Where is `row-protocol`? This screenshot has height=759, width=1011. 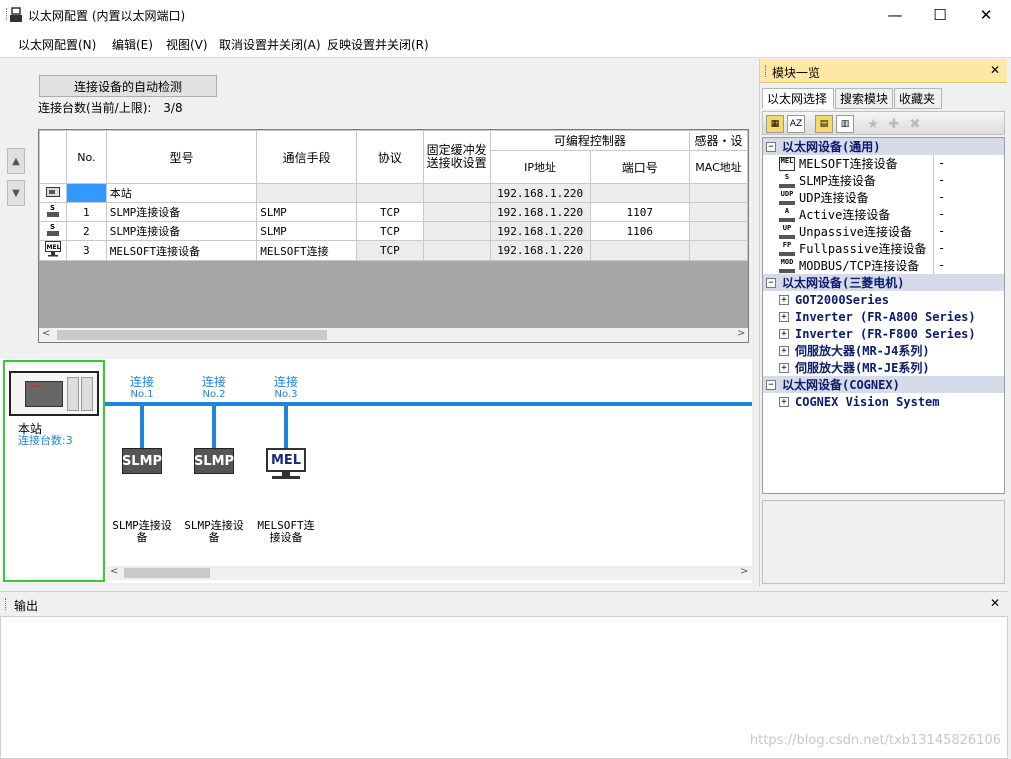 row-protocol is located at coordinates (390, 193).